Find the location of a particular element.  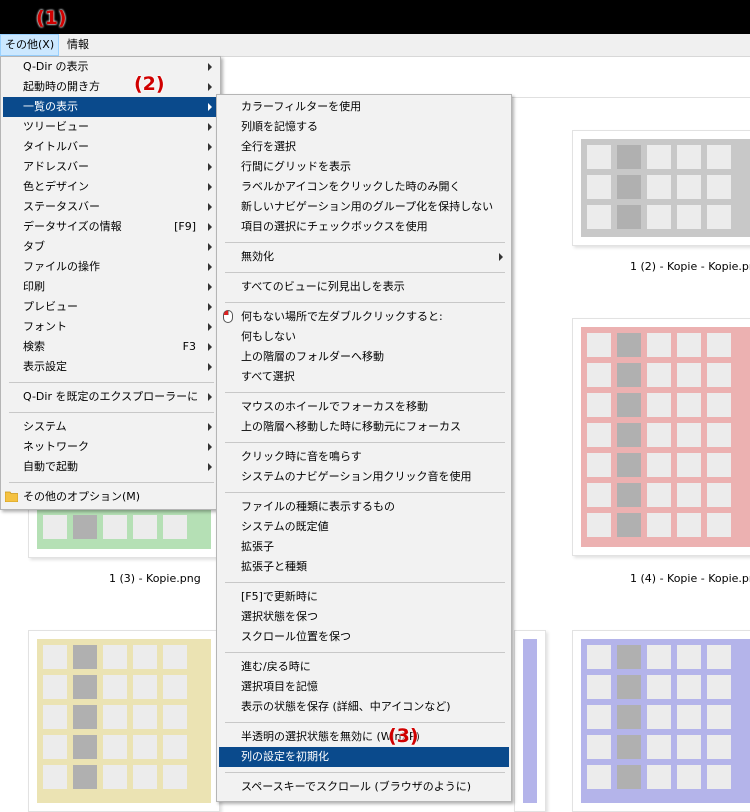

menu-item-font: フォント is located at coordinates (110, 327).